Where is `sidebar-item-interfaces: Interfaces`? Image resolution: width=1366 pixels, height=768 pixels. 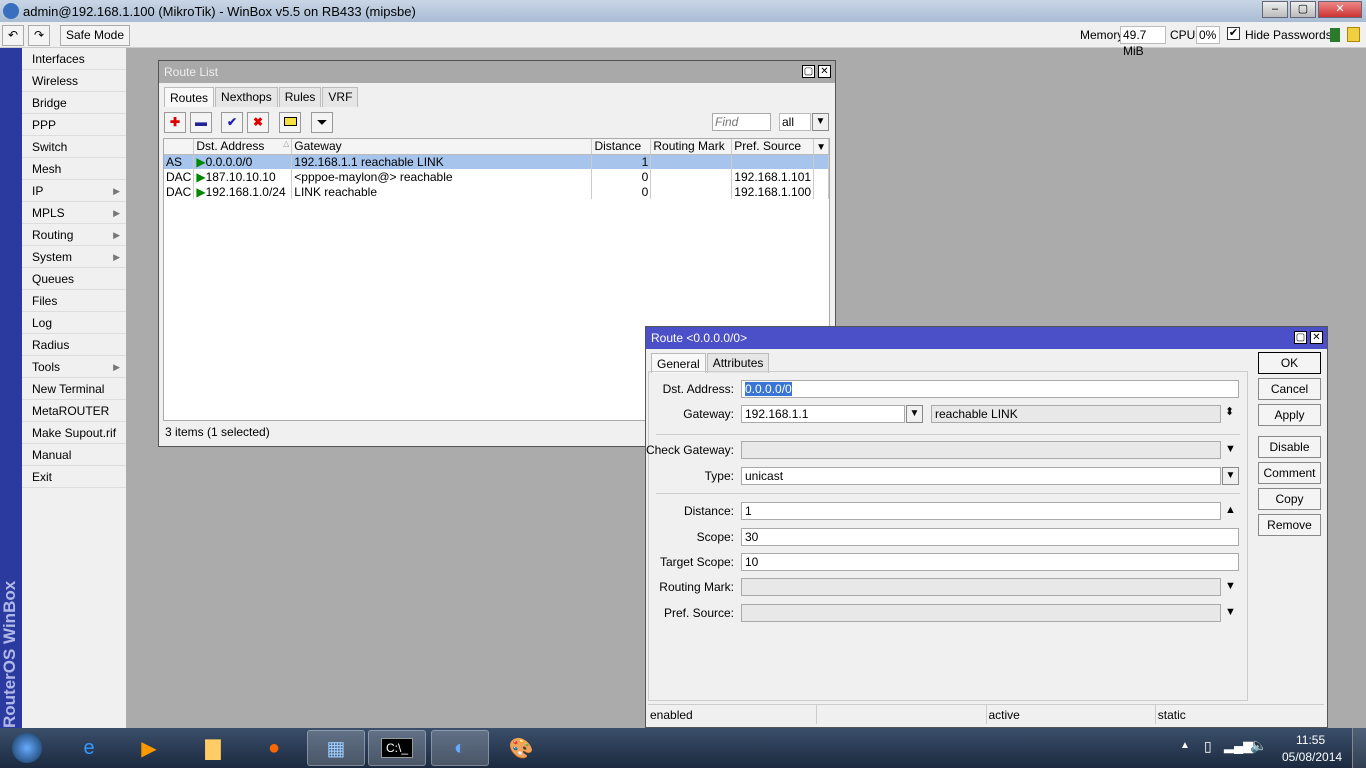
sidebar-item-interfaces: Interfaces is located at coordinates (74, 59).